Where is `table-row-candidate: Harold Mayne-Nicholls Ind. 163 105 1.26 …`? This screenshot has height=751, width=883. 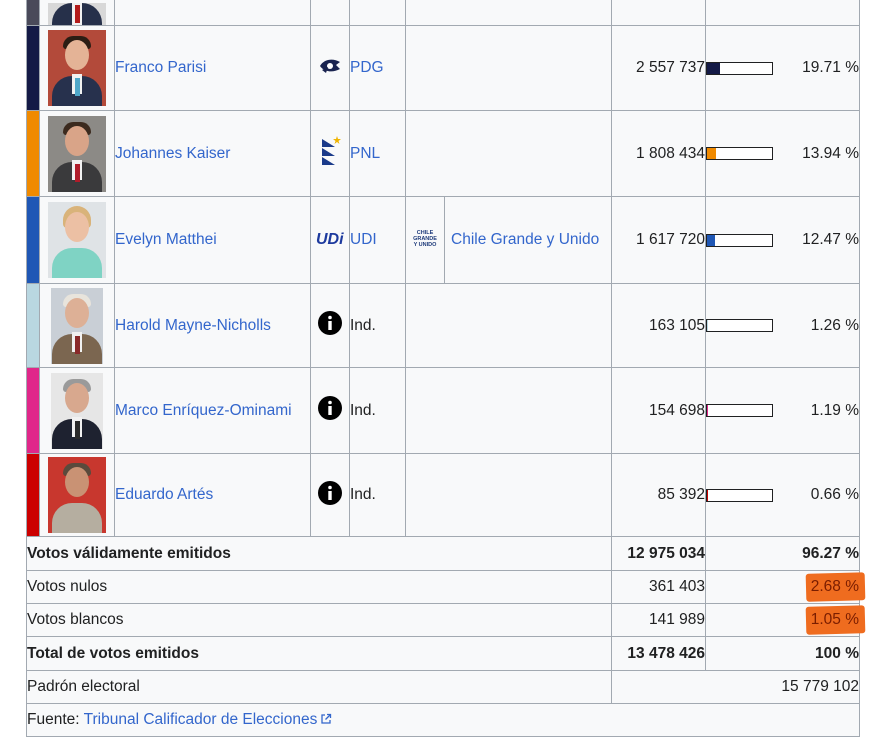 table-row-candidate: Harold Mayne-Nicholls Ind. 163 105 1.26 … is located at coordinates (443, 325).